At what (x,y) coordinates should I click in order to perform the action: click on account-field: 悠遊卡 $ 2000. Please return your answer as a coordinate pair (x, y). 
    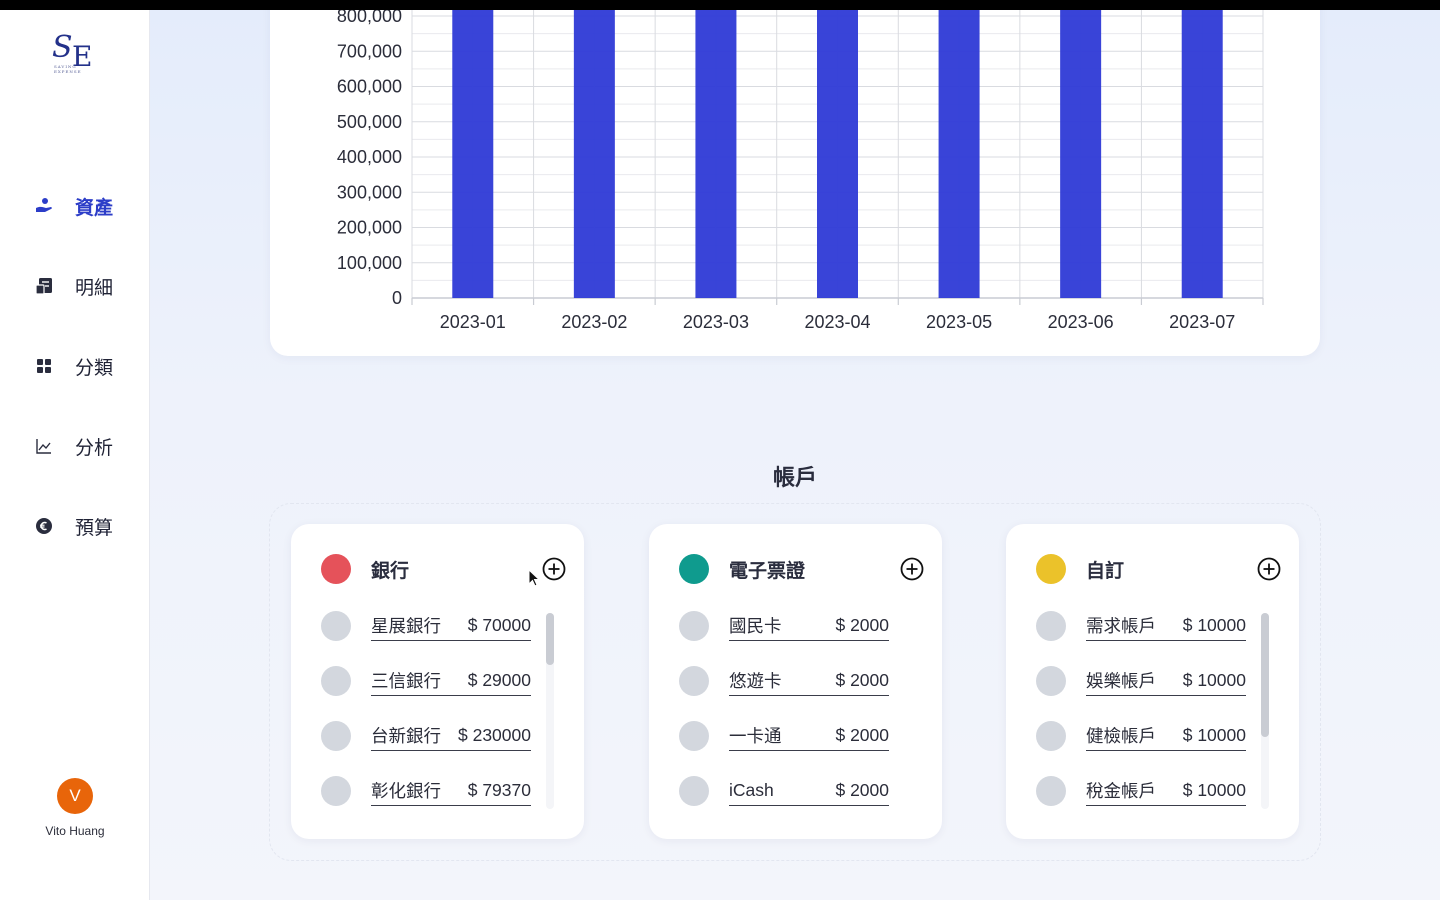
    Looking at the image, I should click on (809, 681).